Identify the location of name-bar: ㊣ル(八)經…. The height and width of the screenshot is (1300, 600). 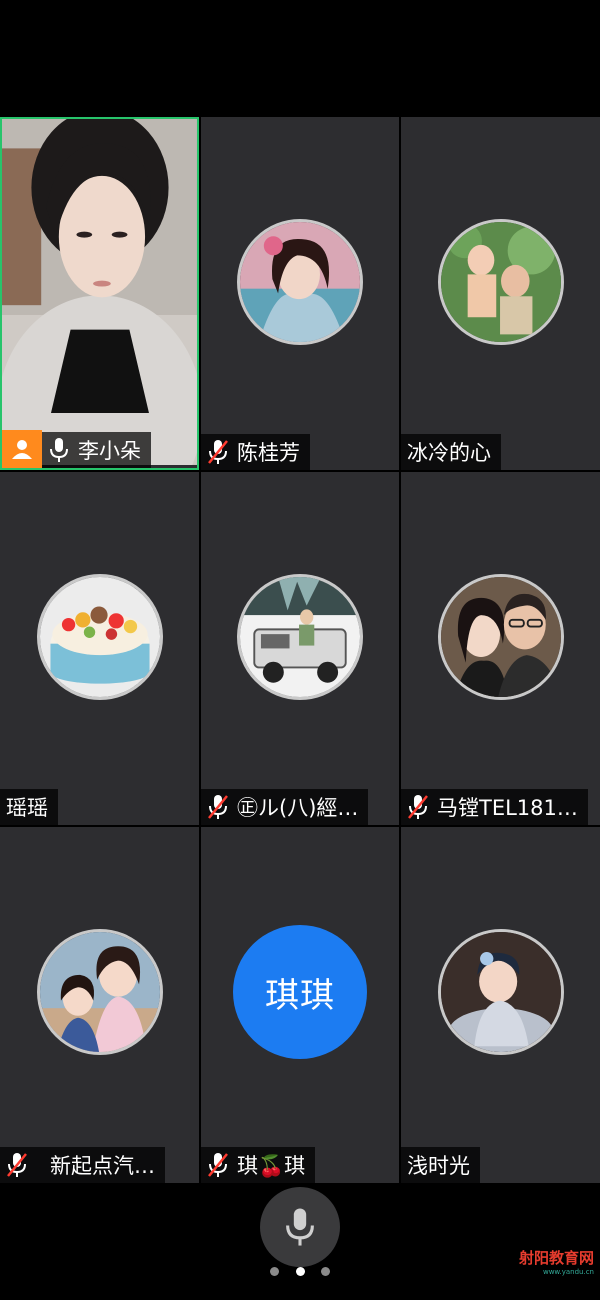
(285, 807).